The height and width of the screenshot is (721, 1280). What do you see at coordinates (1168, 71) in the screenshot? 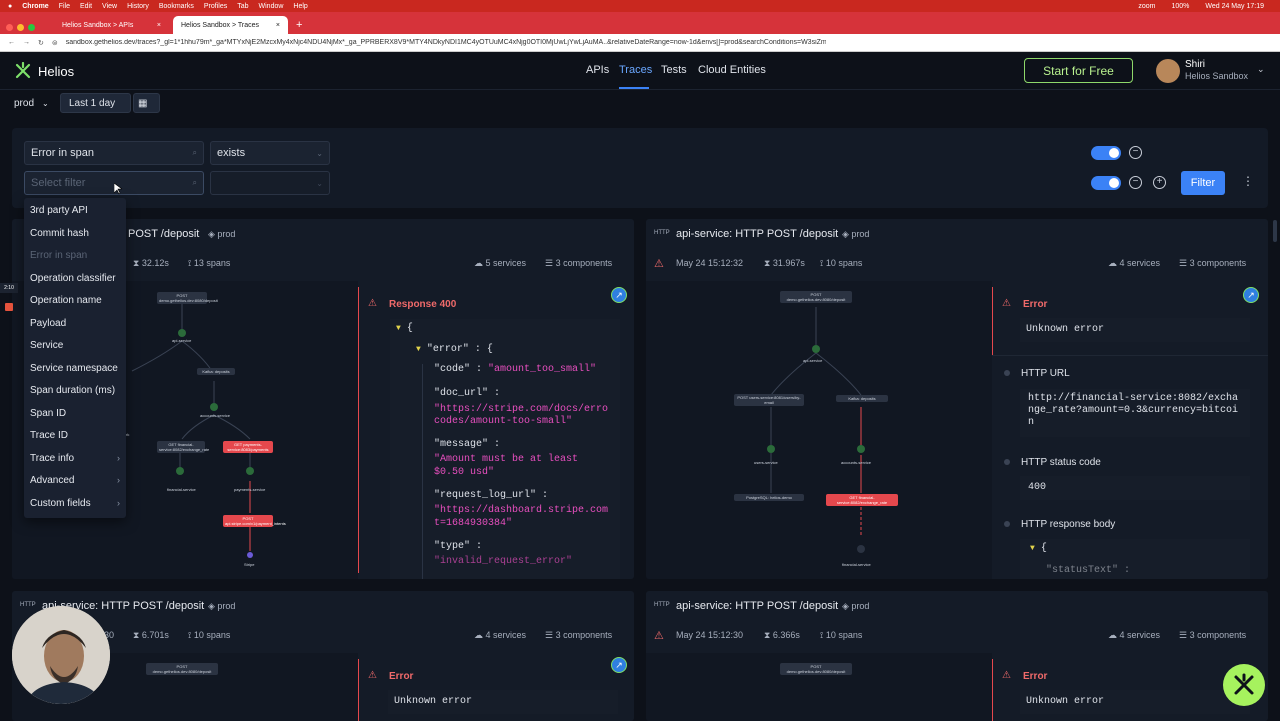
I see `user-avatar` at bounding box center [1168, 71].